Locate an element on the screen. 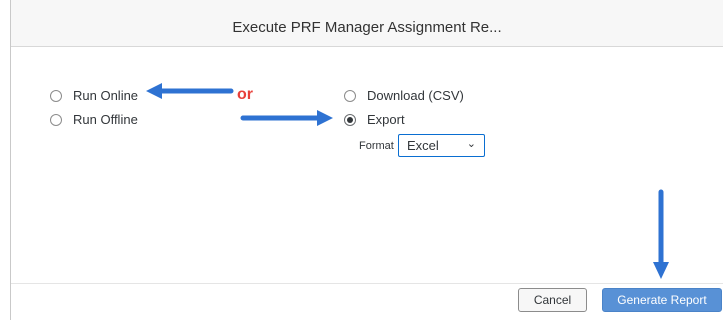  radio-export: Export is located at coordinates (374, 119).